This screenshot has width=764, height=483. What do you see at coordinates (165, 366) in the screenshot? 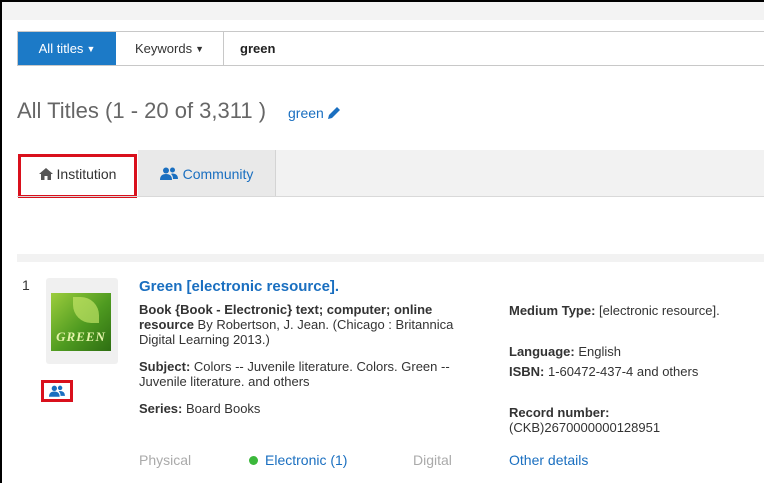
I see `subject-label: Subject:` at bounding box center [165, 366].